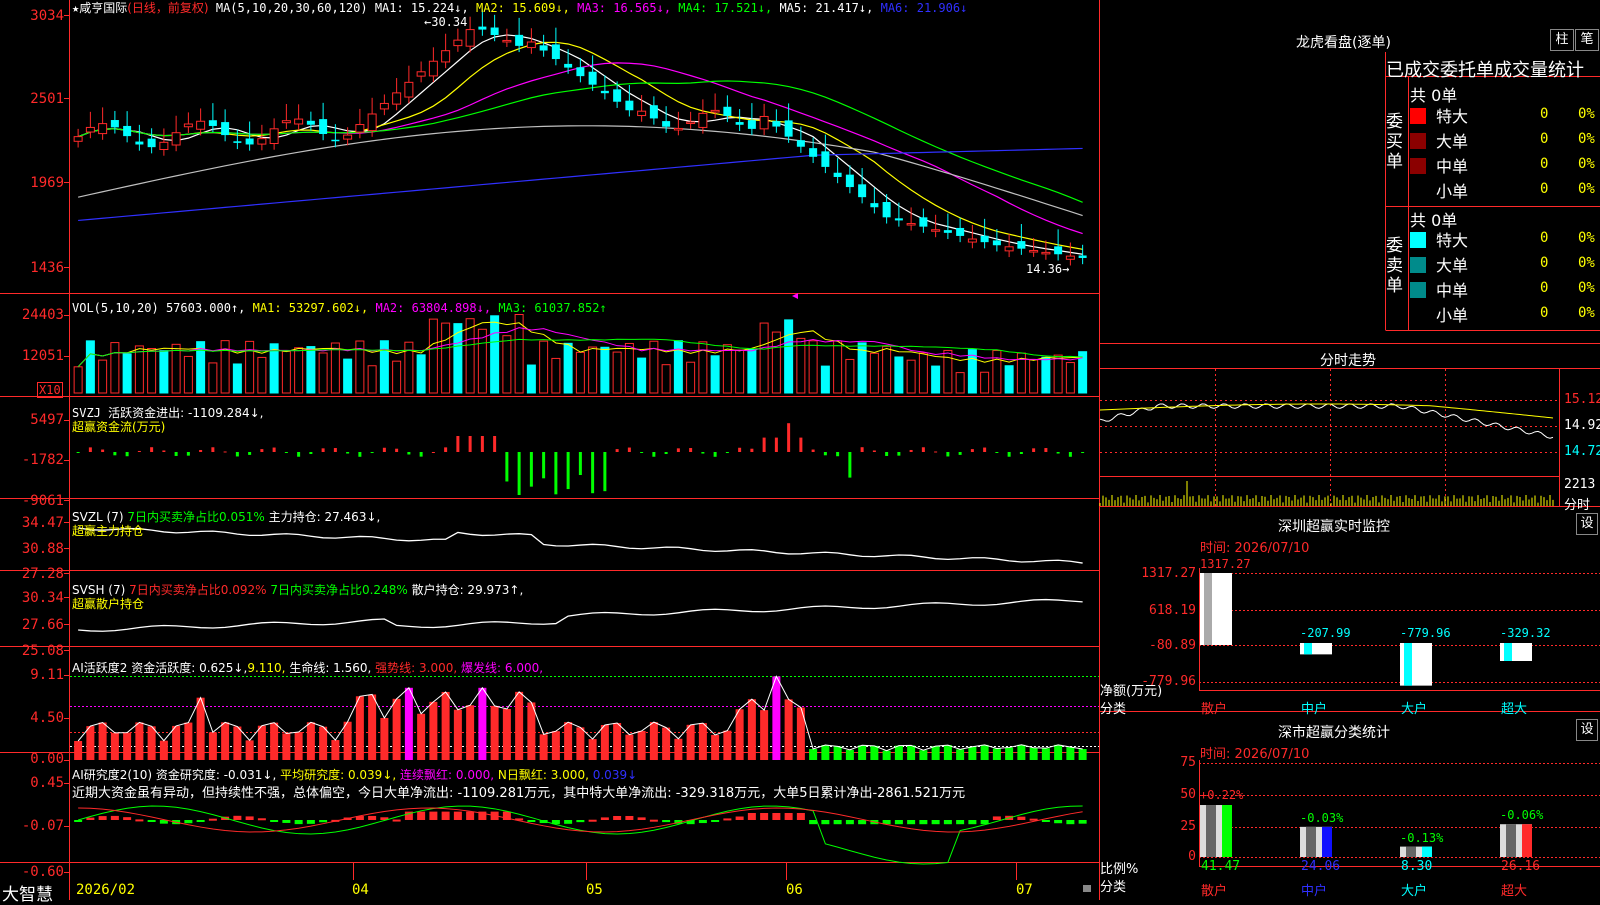 Image resolution: width=1600 pixels, height=905 pixels. I want to click on tick-mode-button: 笔, so click(1587, 40).